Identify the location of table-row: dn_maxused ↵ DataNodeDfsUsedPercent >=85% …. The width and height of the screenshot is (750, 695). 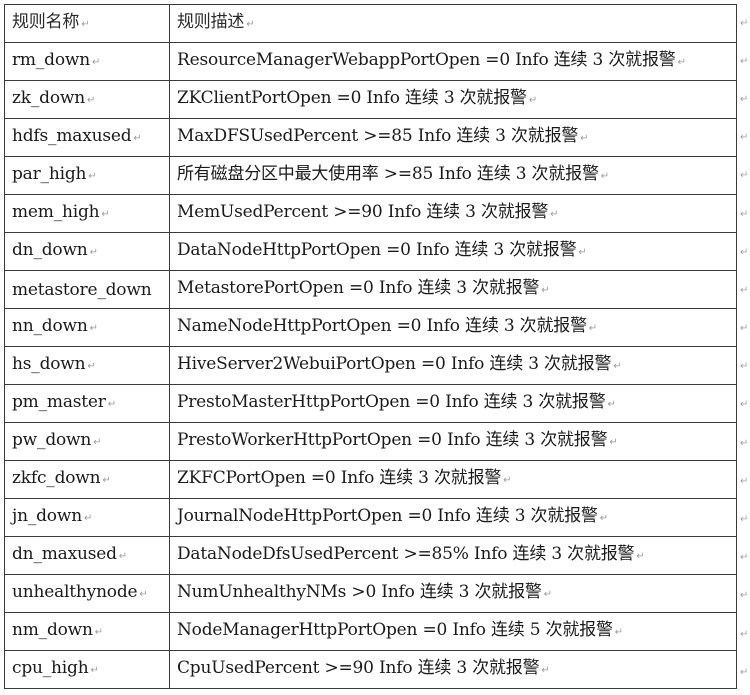
(370, 555).